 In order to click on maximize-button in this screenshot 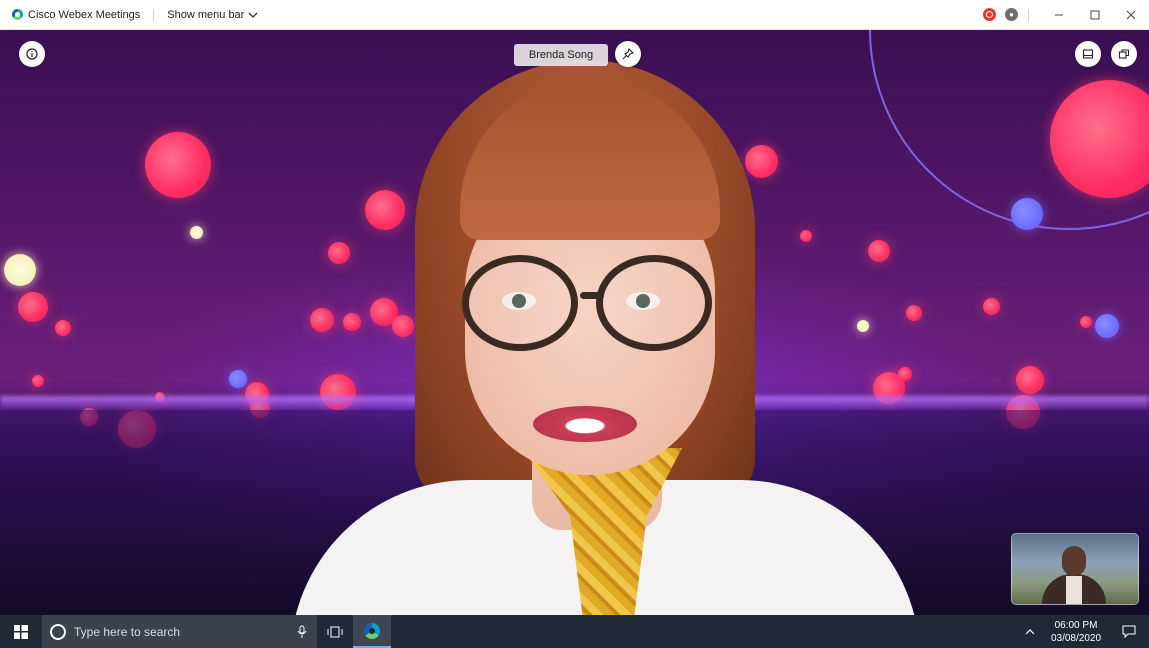, I will do `click(1095, 15)`.